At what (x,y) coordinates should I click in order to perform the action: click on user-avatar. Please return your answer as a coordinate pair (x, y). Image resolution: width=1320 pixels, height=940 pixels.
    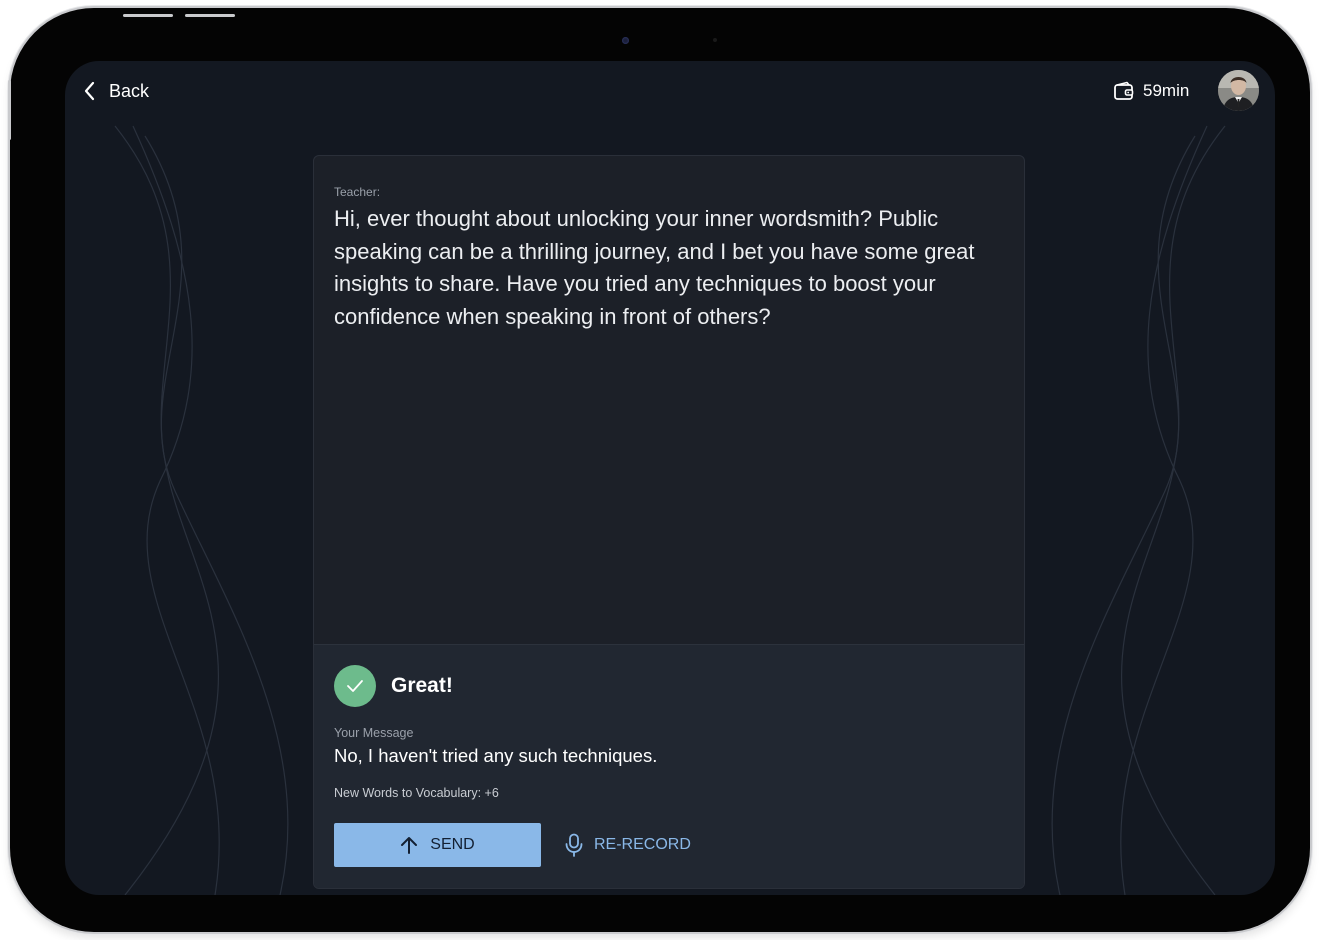
    Looking at the image, I should click on (1238, 90).